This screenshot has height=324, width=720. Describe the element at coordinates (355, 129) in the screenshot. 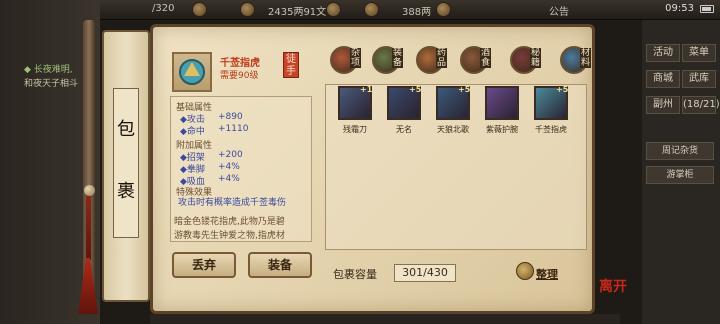

I see `slot-item-name: 残霜刀` at that location.